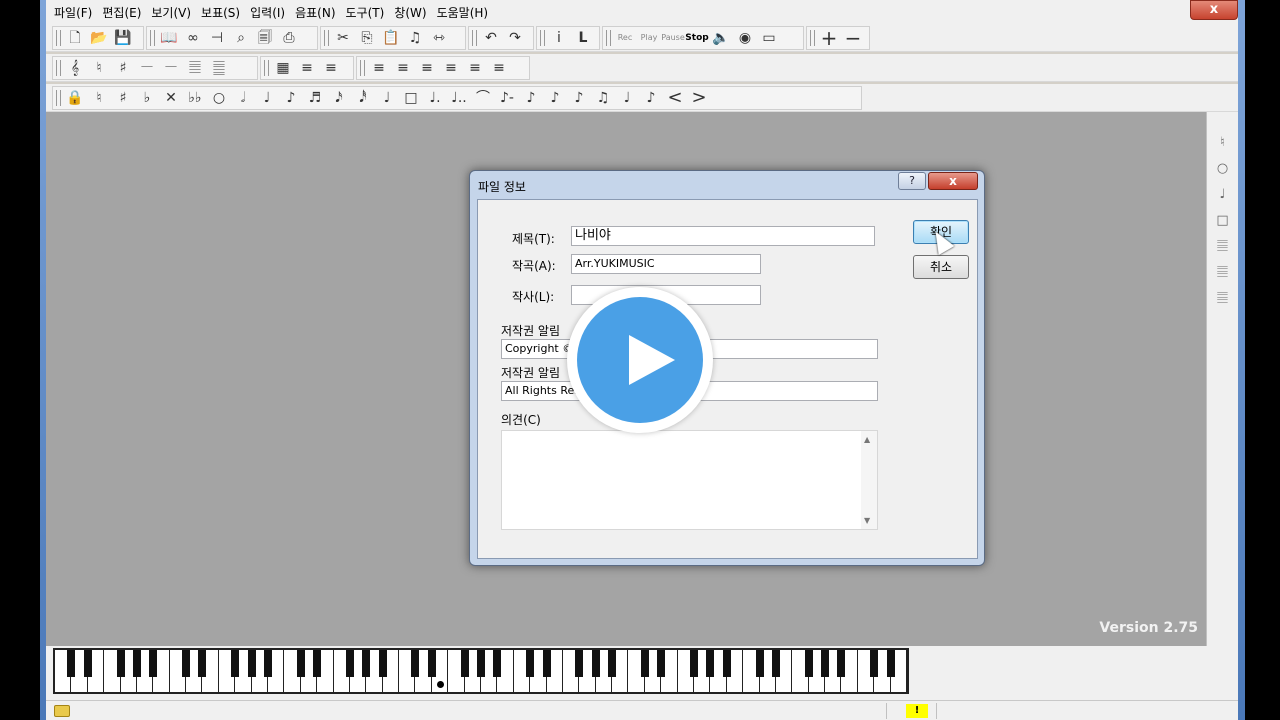 This screenshot has height=720, width=1280. What do you see at coordinates (241, 38) in the screenshot?
I see `magnifier-icon: ⌕` at bounding box center [241, 38].